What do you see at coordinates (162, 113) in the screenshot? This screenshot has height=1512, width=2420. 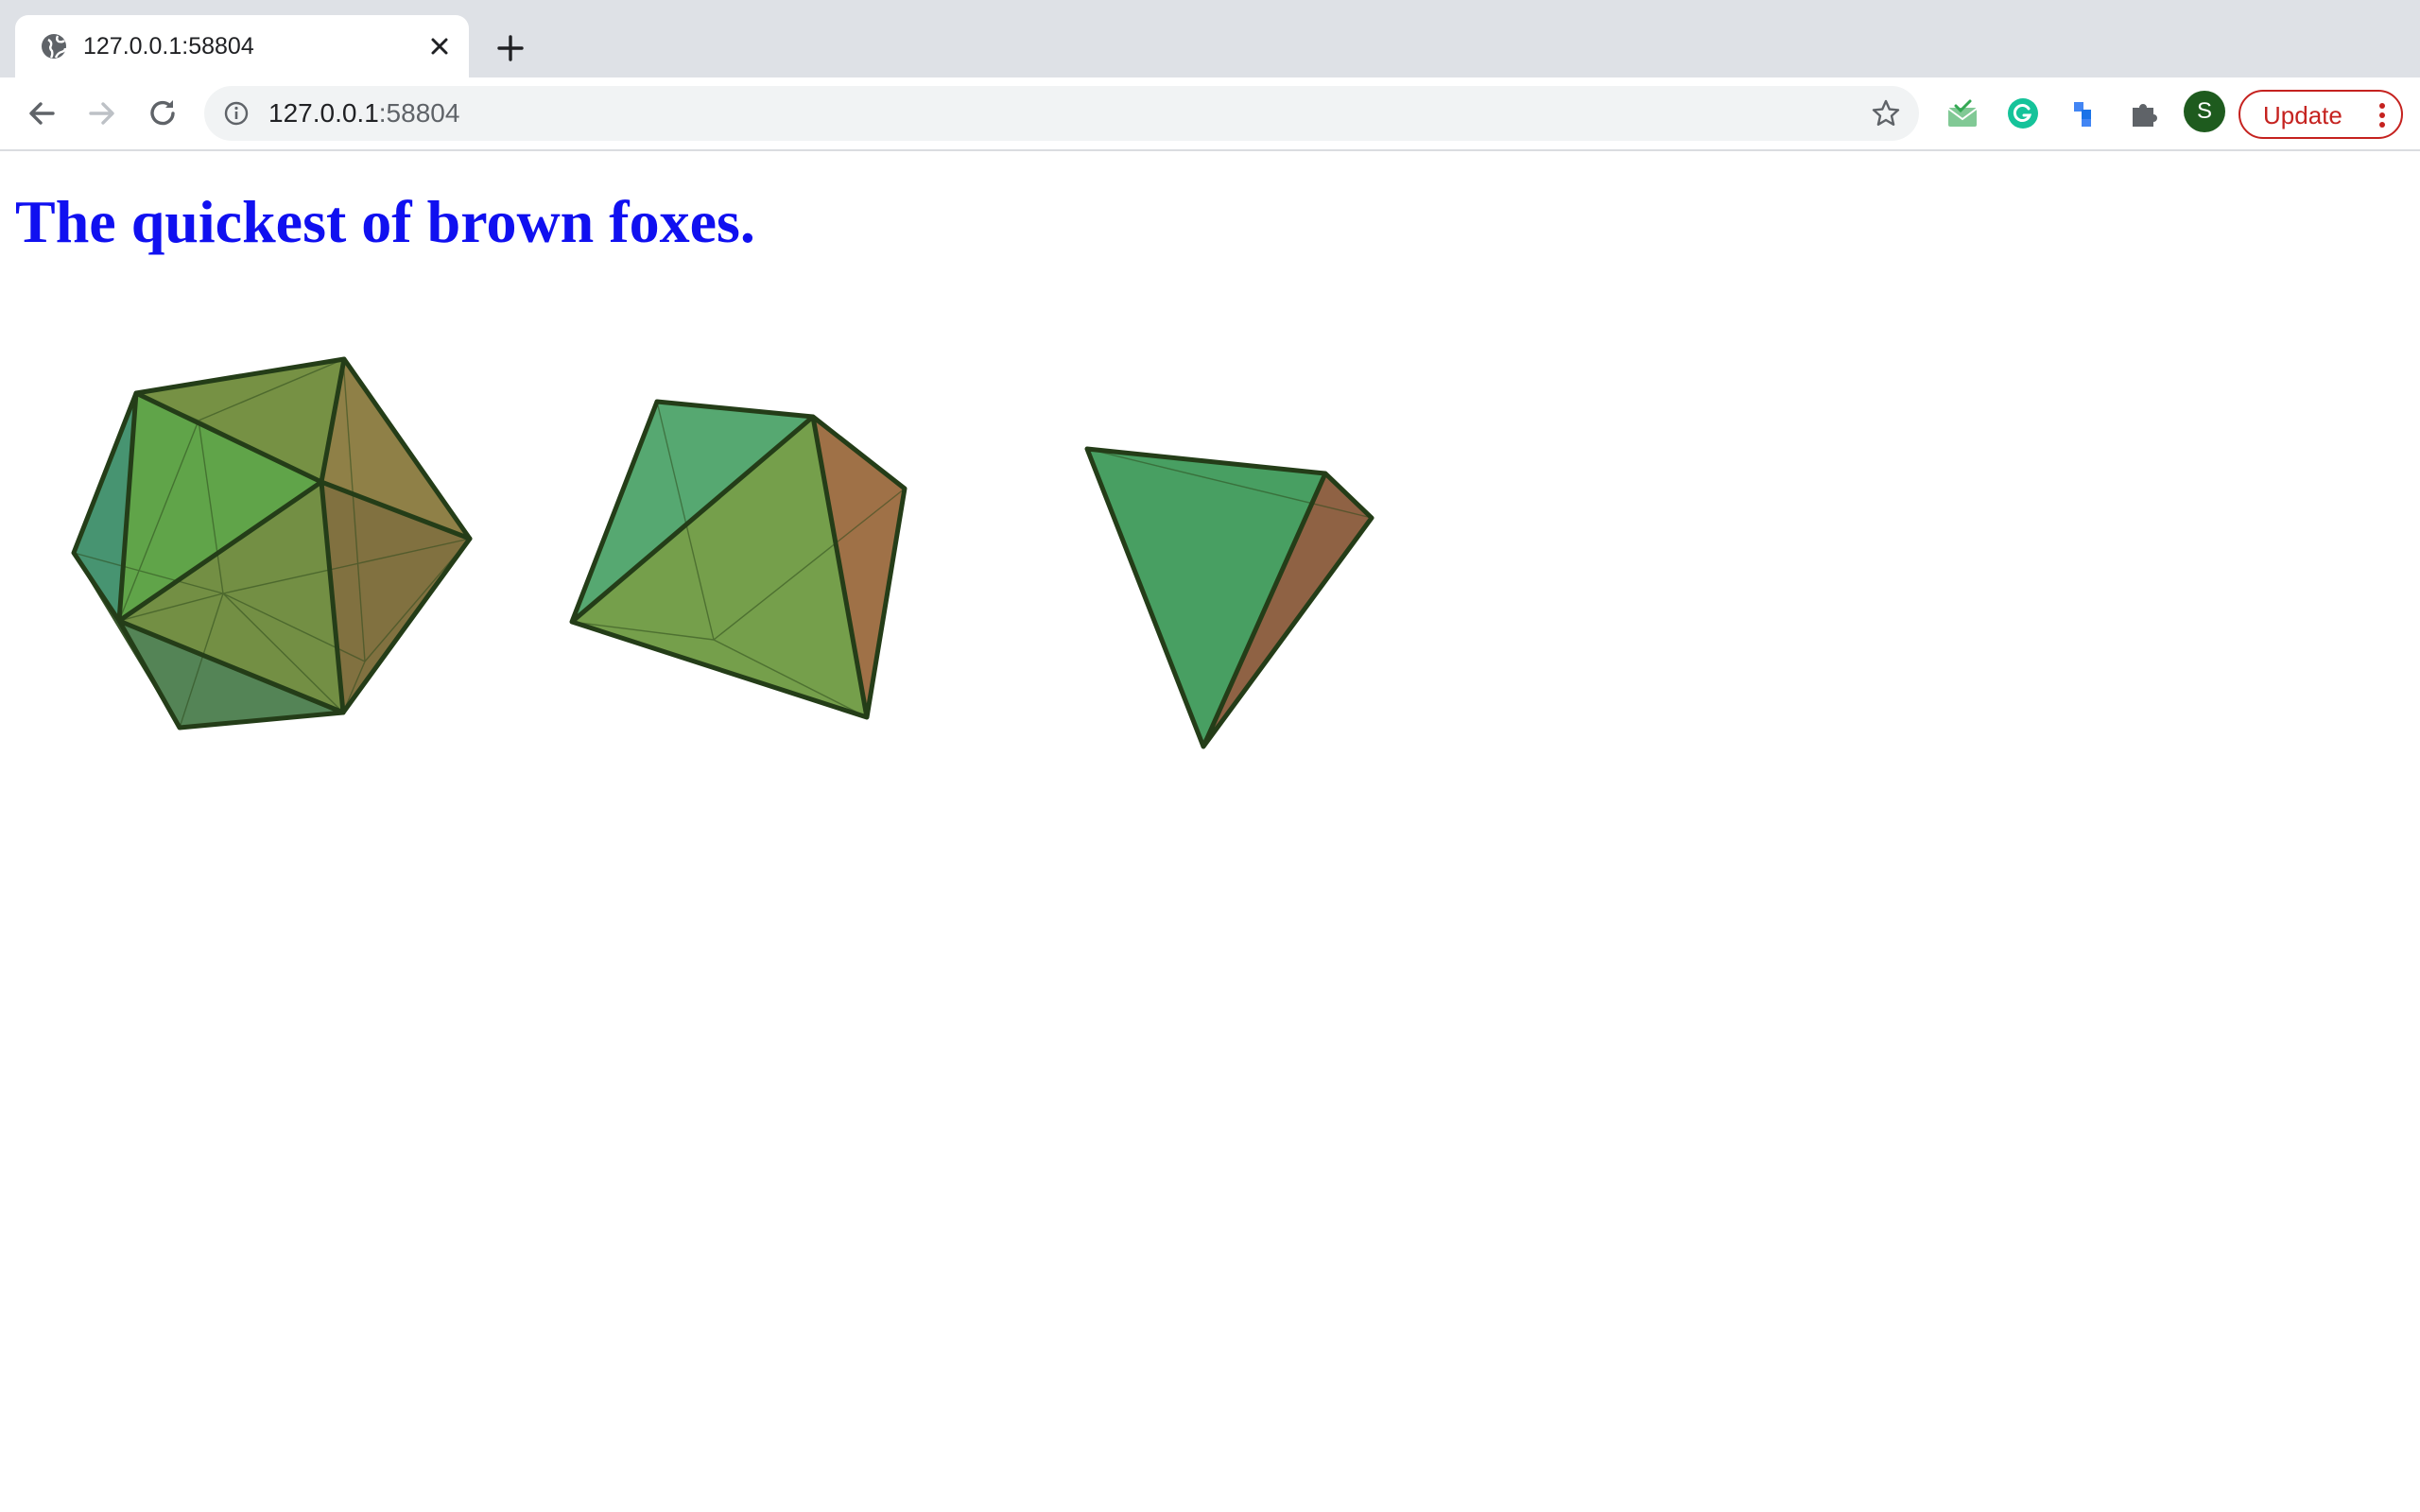 I see `reload-icon` at bounding box center [162, 113].